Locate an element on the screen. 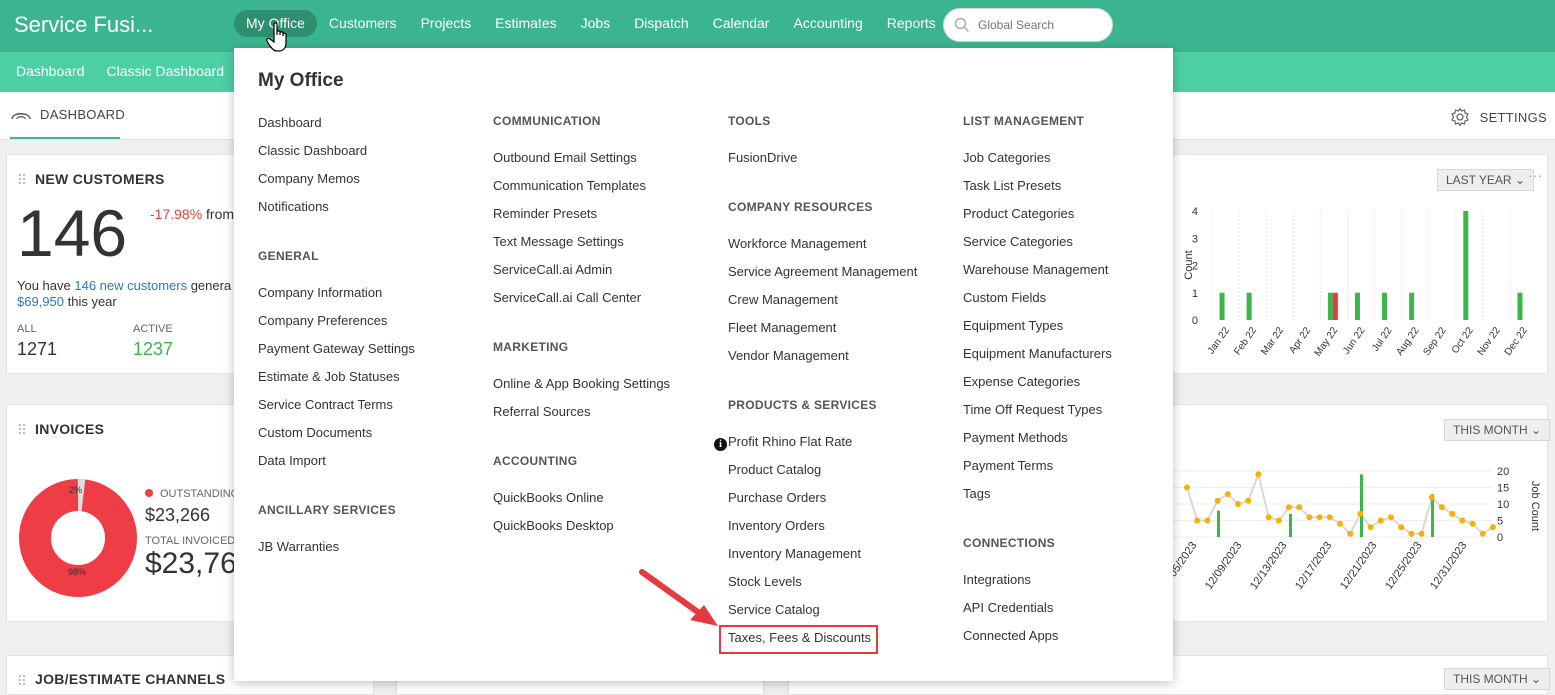  period-select: LAST YEAR ⌄ is located at coordinates (1485, 180).